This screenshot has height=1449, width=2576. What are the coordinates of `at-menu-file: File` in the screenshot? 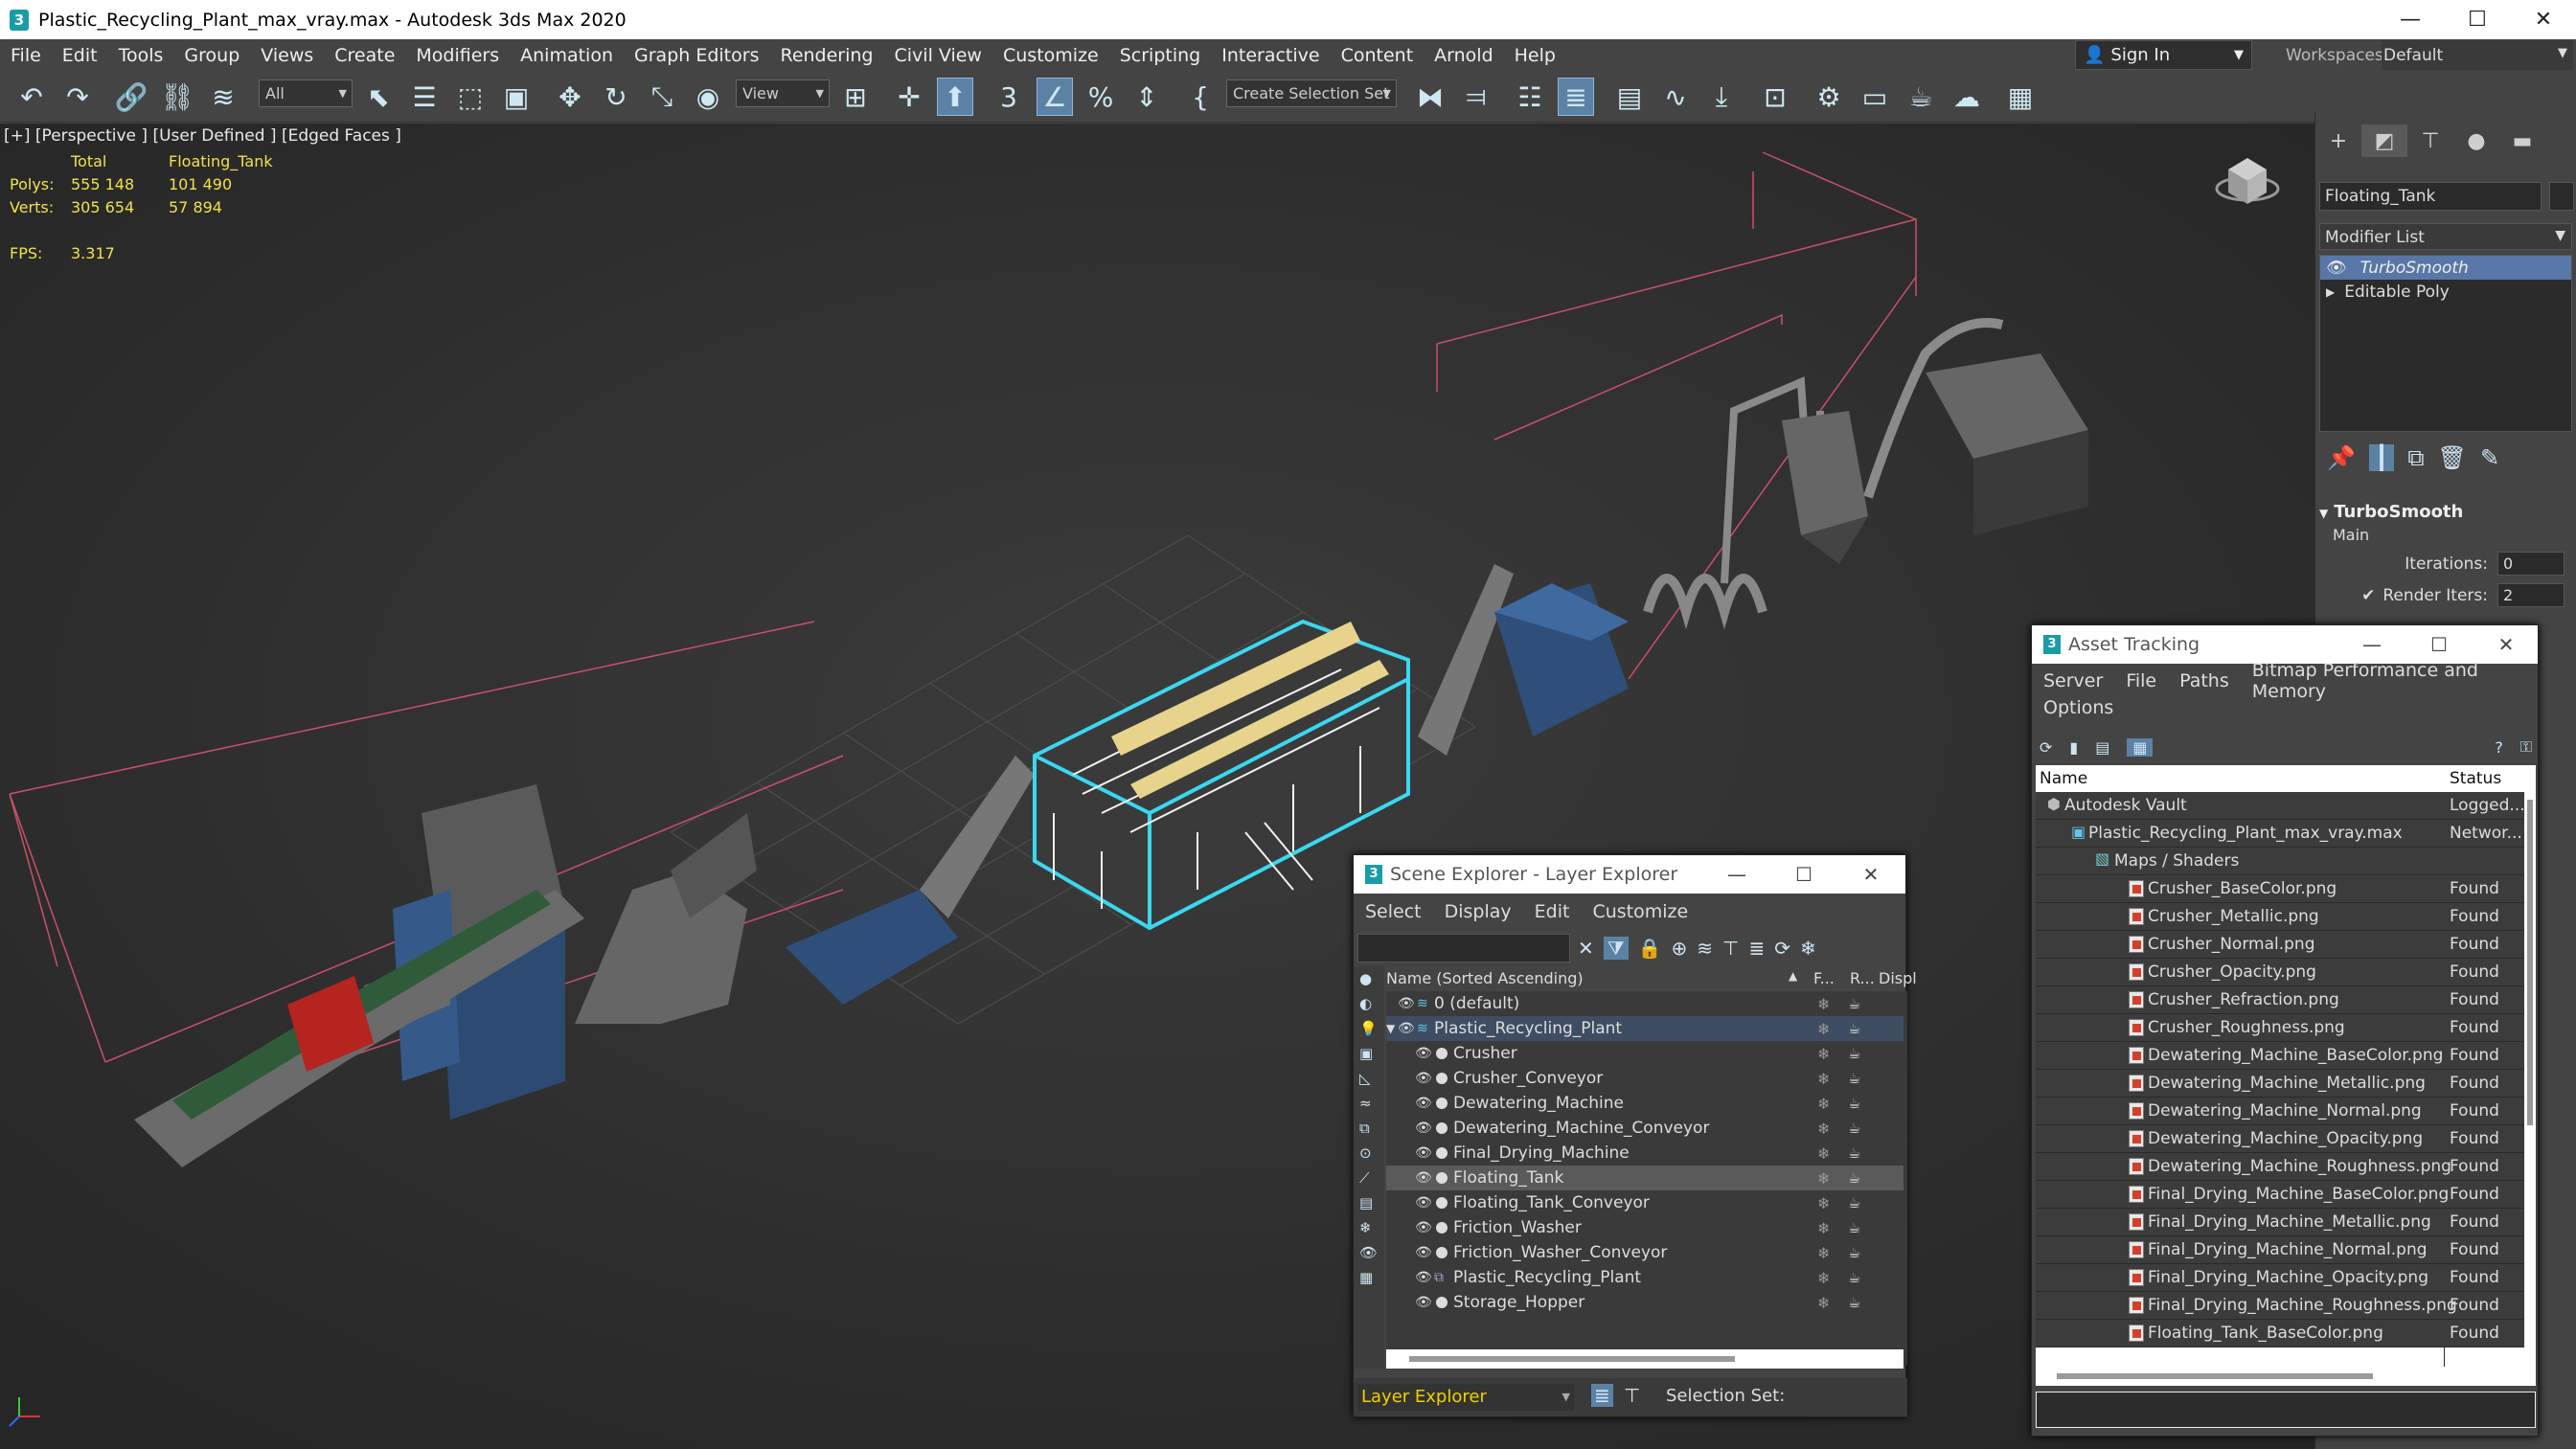 It's located at (2141, 680).